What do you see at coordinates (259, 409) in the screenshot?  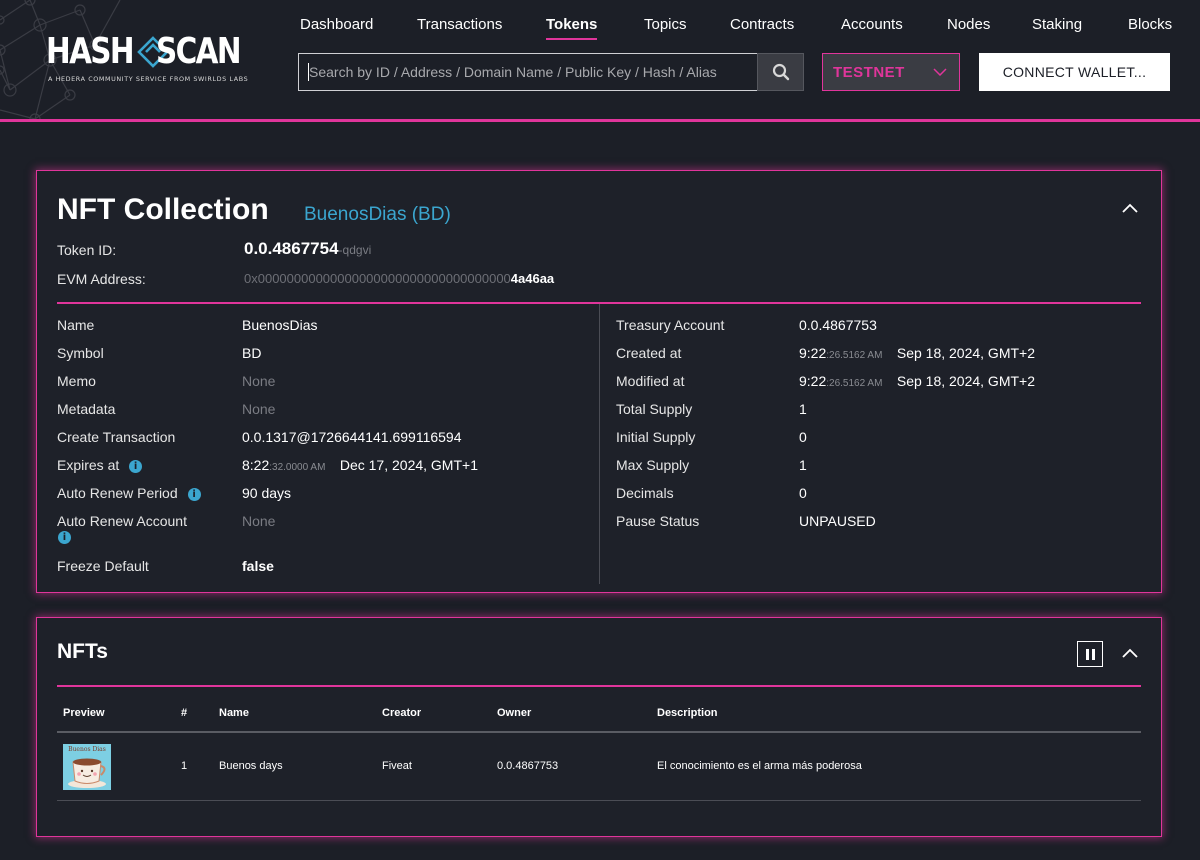 I see `metadata-value: None` at bounding box center [259, 409].